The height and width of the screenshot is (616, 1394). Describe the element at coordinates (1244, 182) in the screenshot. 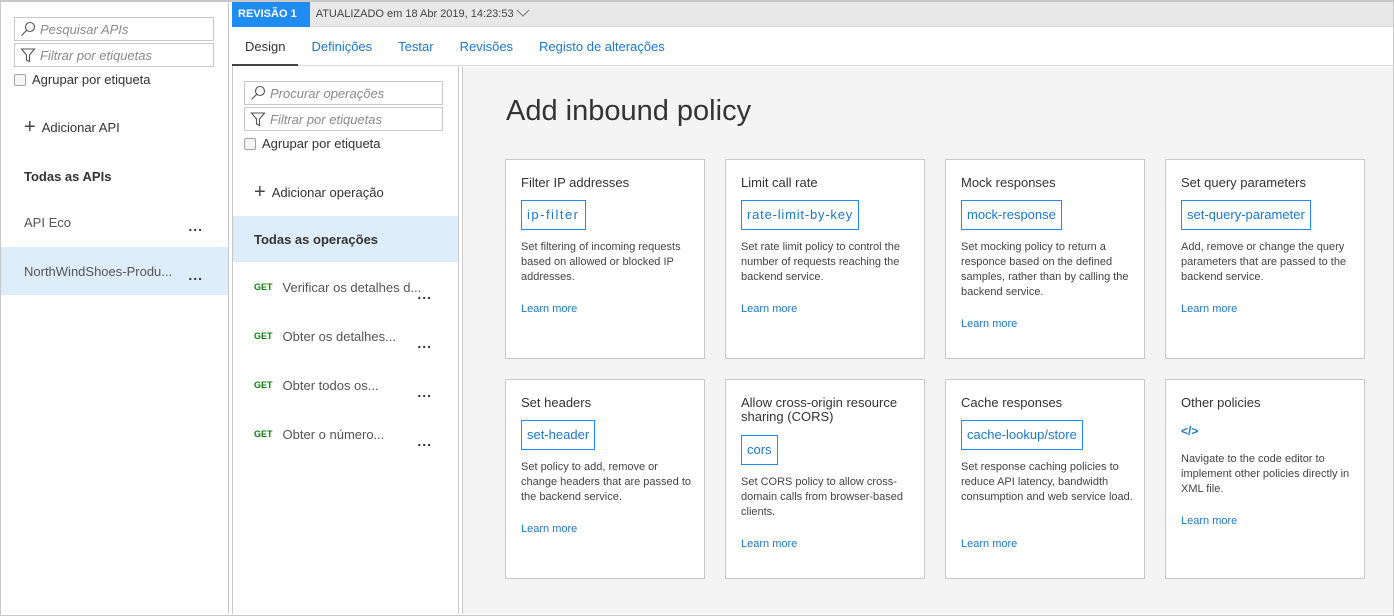

I see `card-title: Set query parameters` at that location.